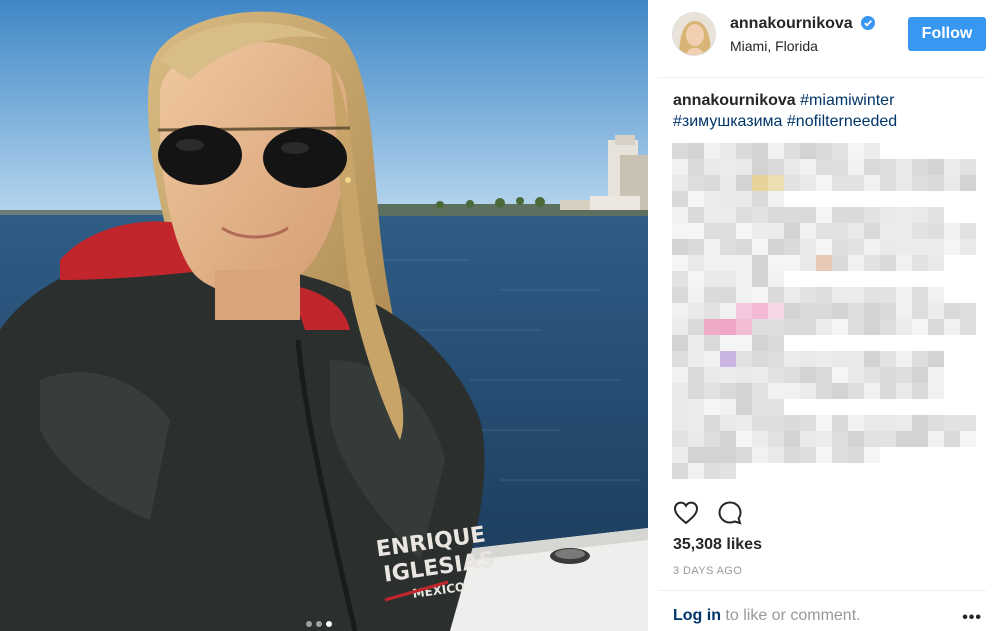 Image resolution: width=1000 pixels, height=631 pixels. I want to click on more-options-icon: •••, so click(972, 618).